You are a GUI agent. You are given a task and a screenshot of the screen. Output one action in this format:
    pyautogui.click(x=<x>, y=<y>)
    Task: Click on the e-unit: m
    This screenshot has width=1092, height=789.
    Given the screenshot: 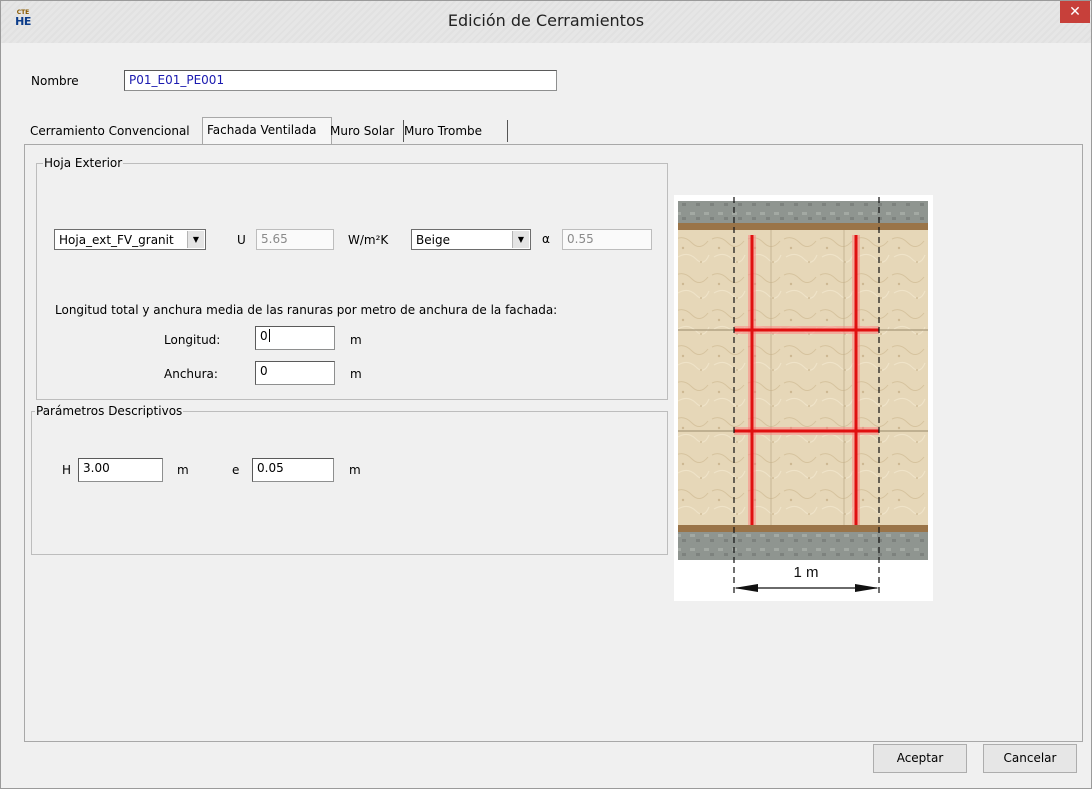 What is the action you would take?
    pyautogui.click(x=355, y=470)
    